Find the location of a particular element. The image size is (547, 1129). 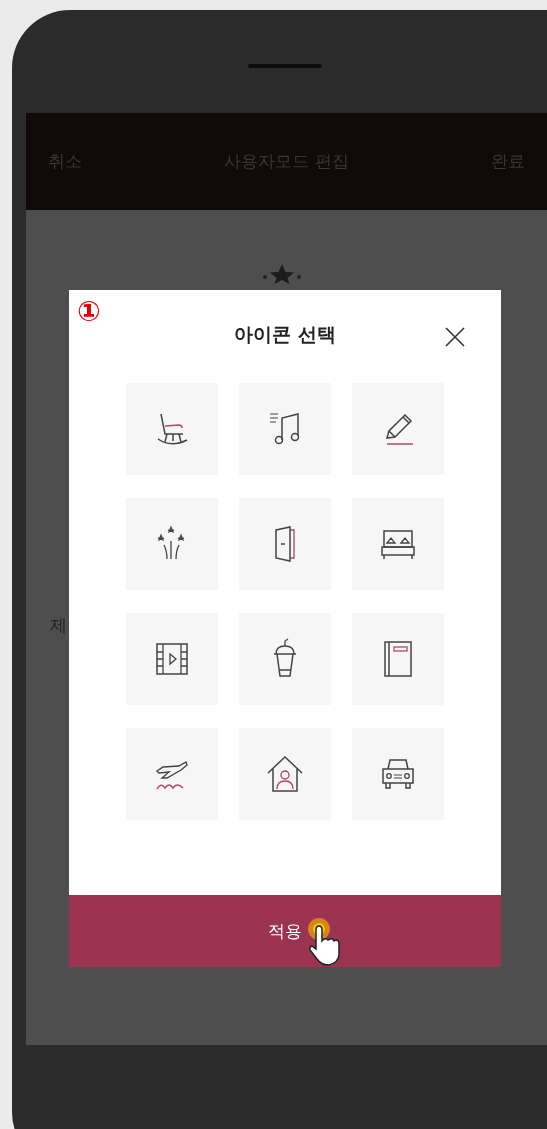

step-marker: ① is located at coordinates (89, 312).